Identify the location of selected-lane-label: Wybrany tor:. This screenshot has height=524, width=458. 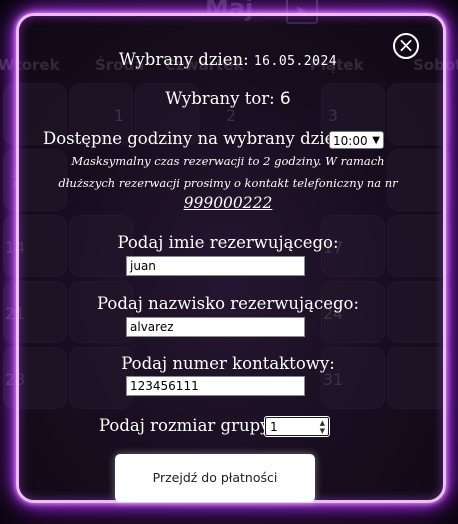
(220, 98).